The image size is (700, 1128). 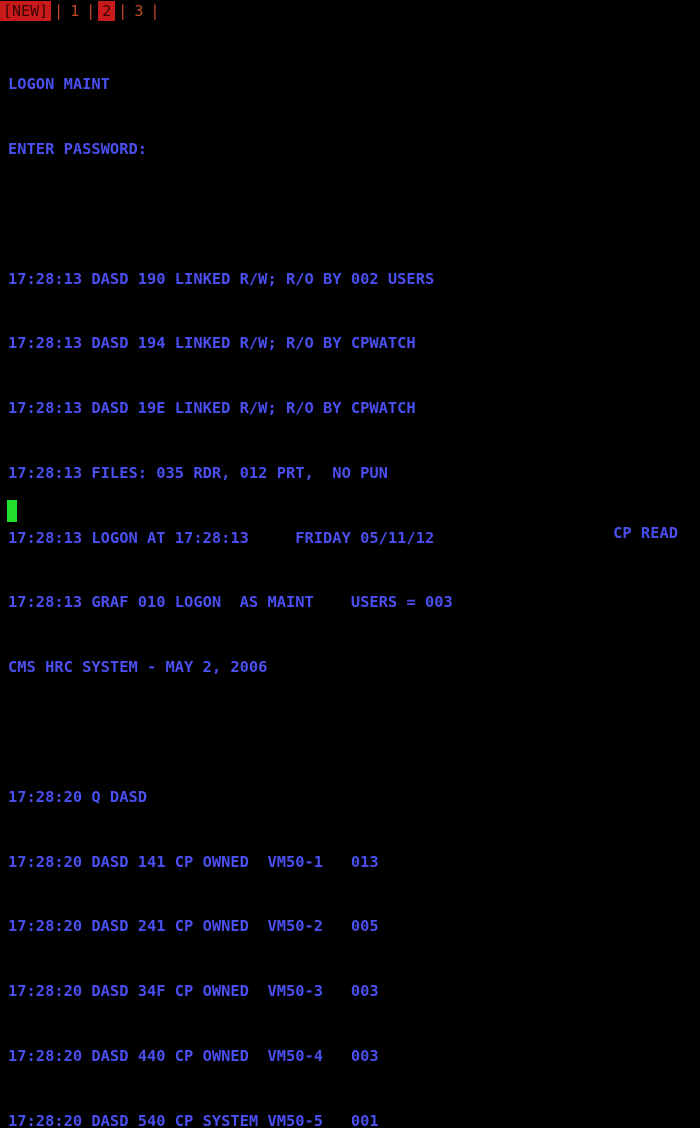 What do you see at coordinates (138, 11) in the screenshot?
I see `session-tab-3: 3` at bounding box center [138, 11].